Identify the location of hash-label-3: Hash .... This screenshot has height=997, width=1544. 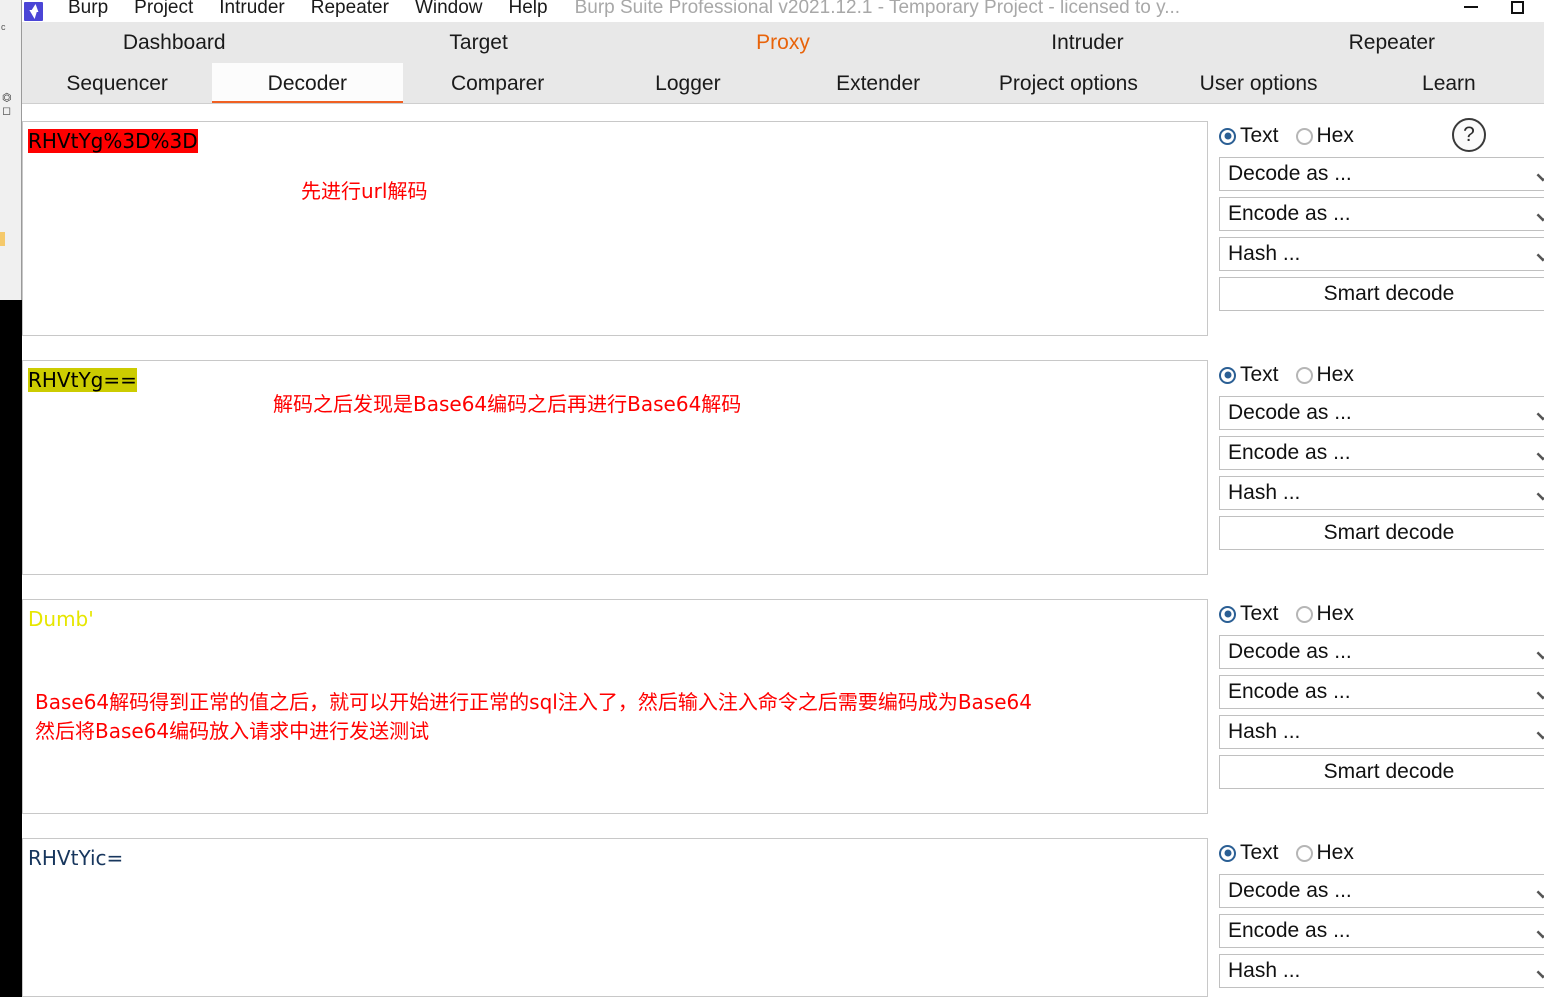
(1264, 731).